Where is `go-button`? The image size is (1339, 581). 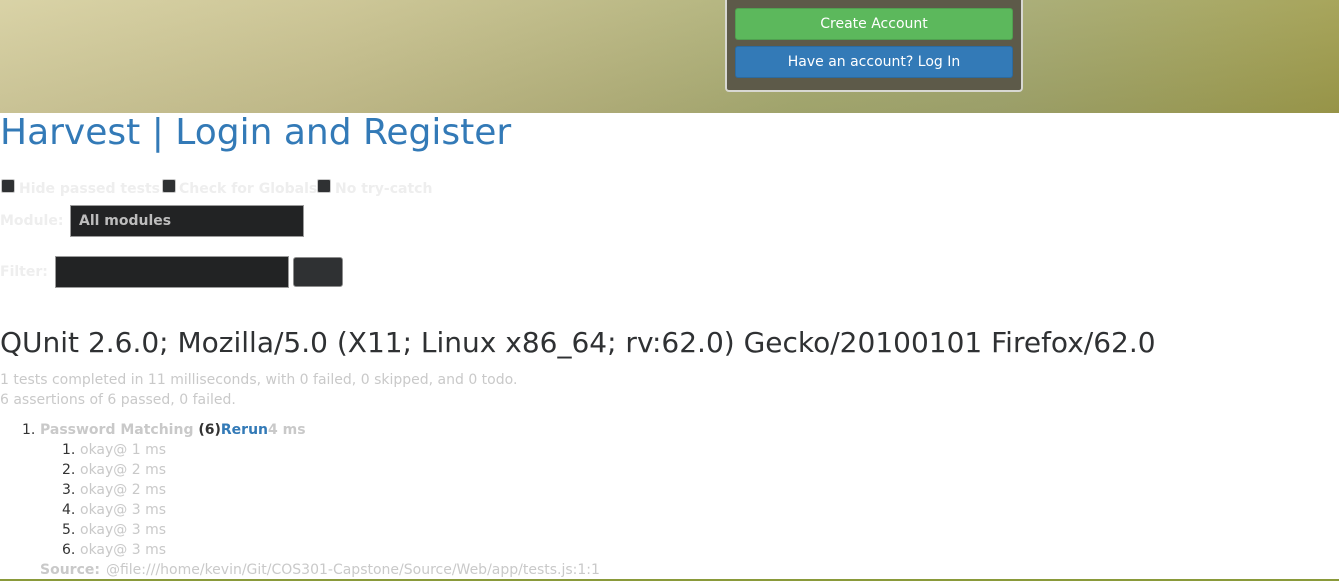
go-button is located at coordinates (318, 272).